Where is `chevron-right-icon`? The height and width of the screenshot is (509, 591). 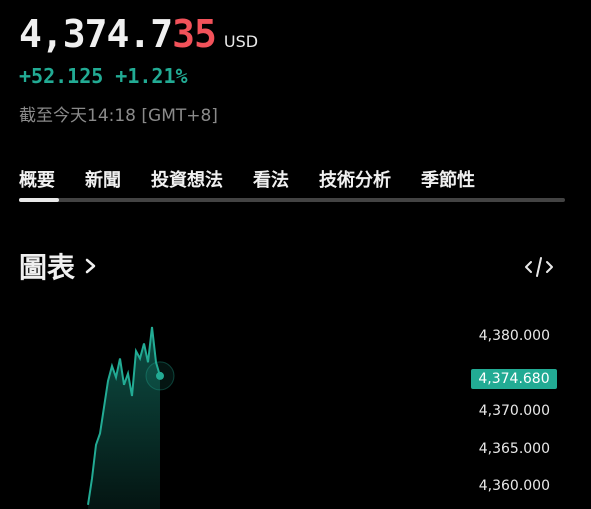 chevron-right-icon is located at coordinates (90, 266).